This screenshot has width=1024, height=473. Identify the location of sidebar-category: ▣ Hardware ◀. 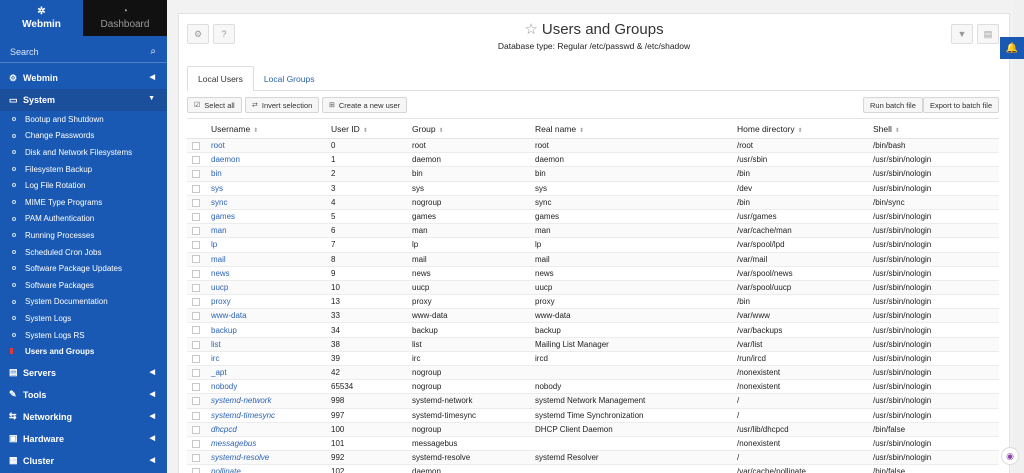
(83, 439).